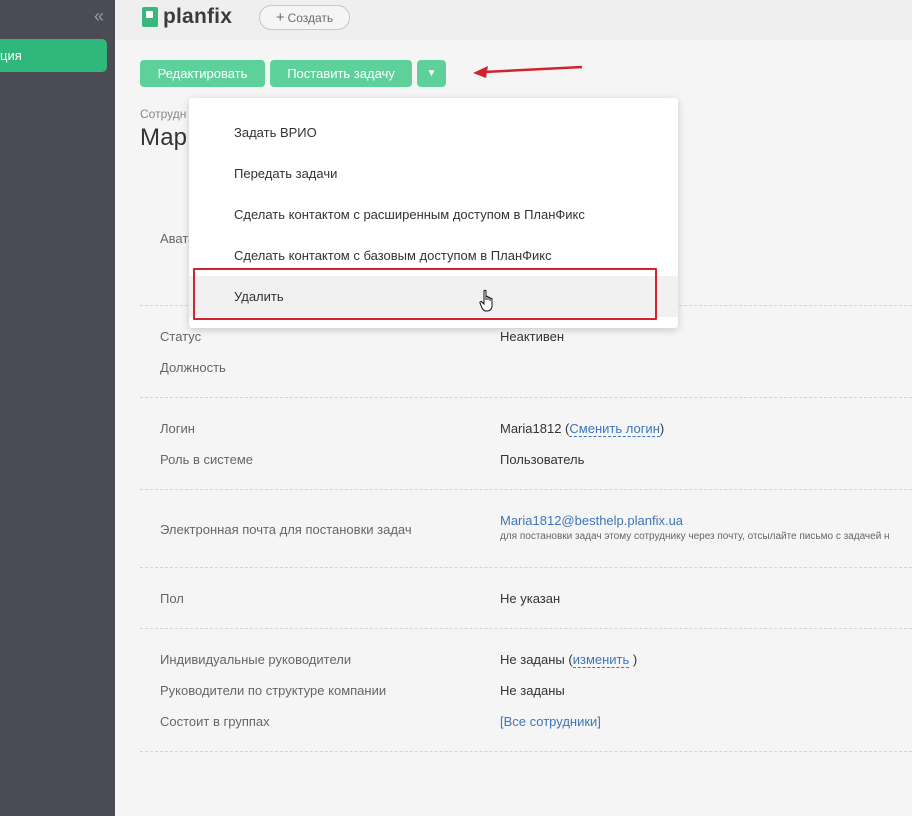 The width and height of the screenshot is (912, 816). I want to click on sidebar: « ция, so click(57, 408).